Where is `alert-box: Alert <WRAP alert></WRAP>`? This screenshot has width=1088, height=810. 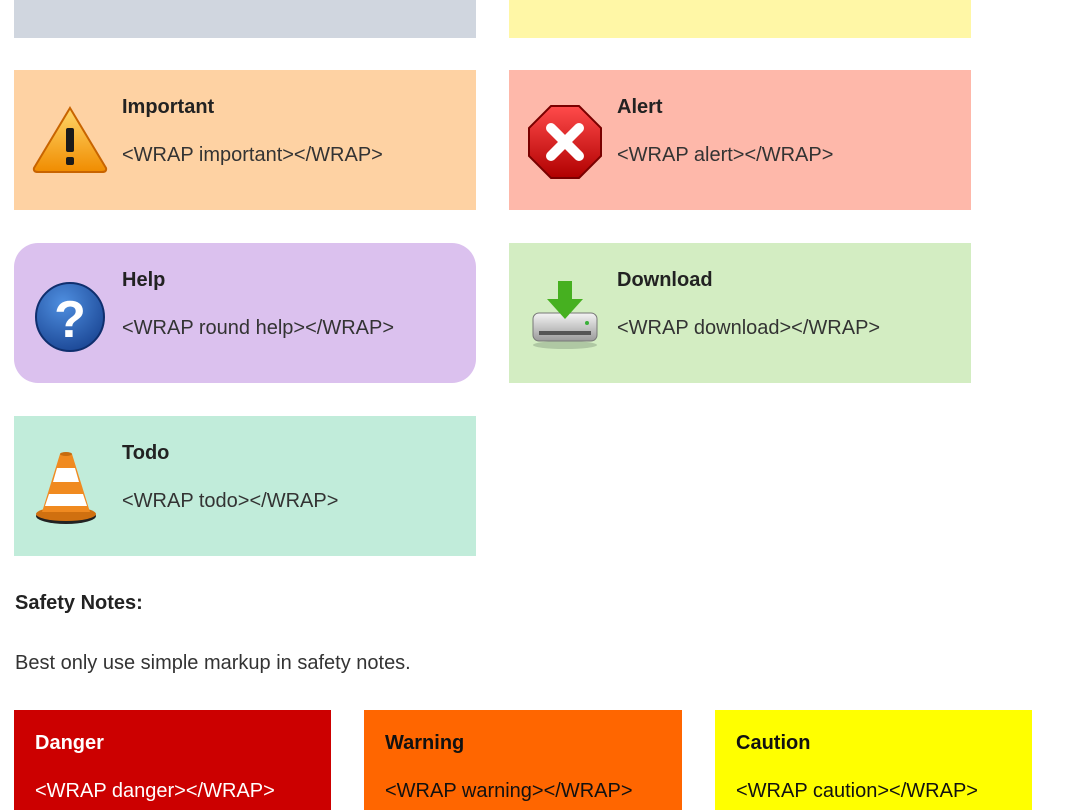 alert-box: Alert <WRAP alert></WRAP> is located at coordinates (740, 140).